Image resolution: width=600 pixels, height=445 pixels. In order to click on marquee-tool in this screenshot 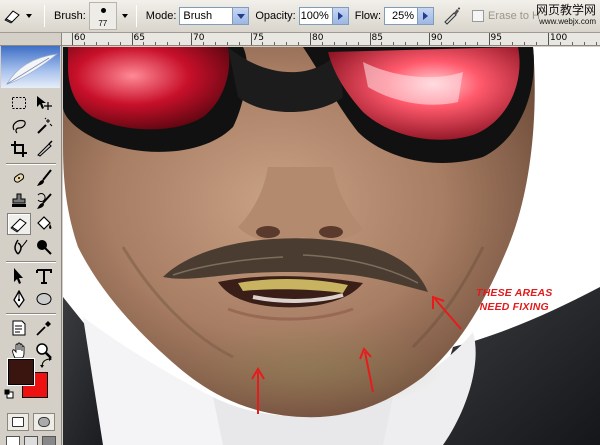, I will do `click(19, 103)`.